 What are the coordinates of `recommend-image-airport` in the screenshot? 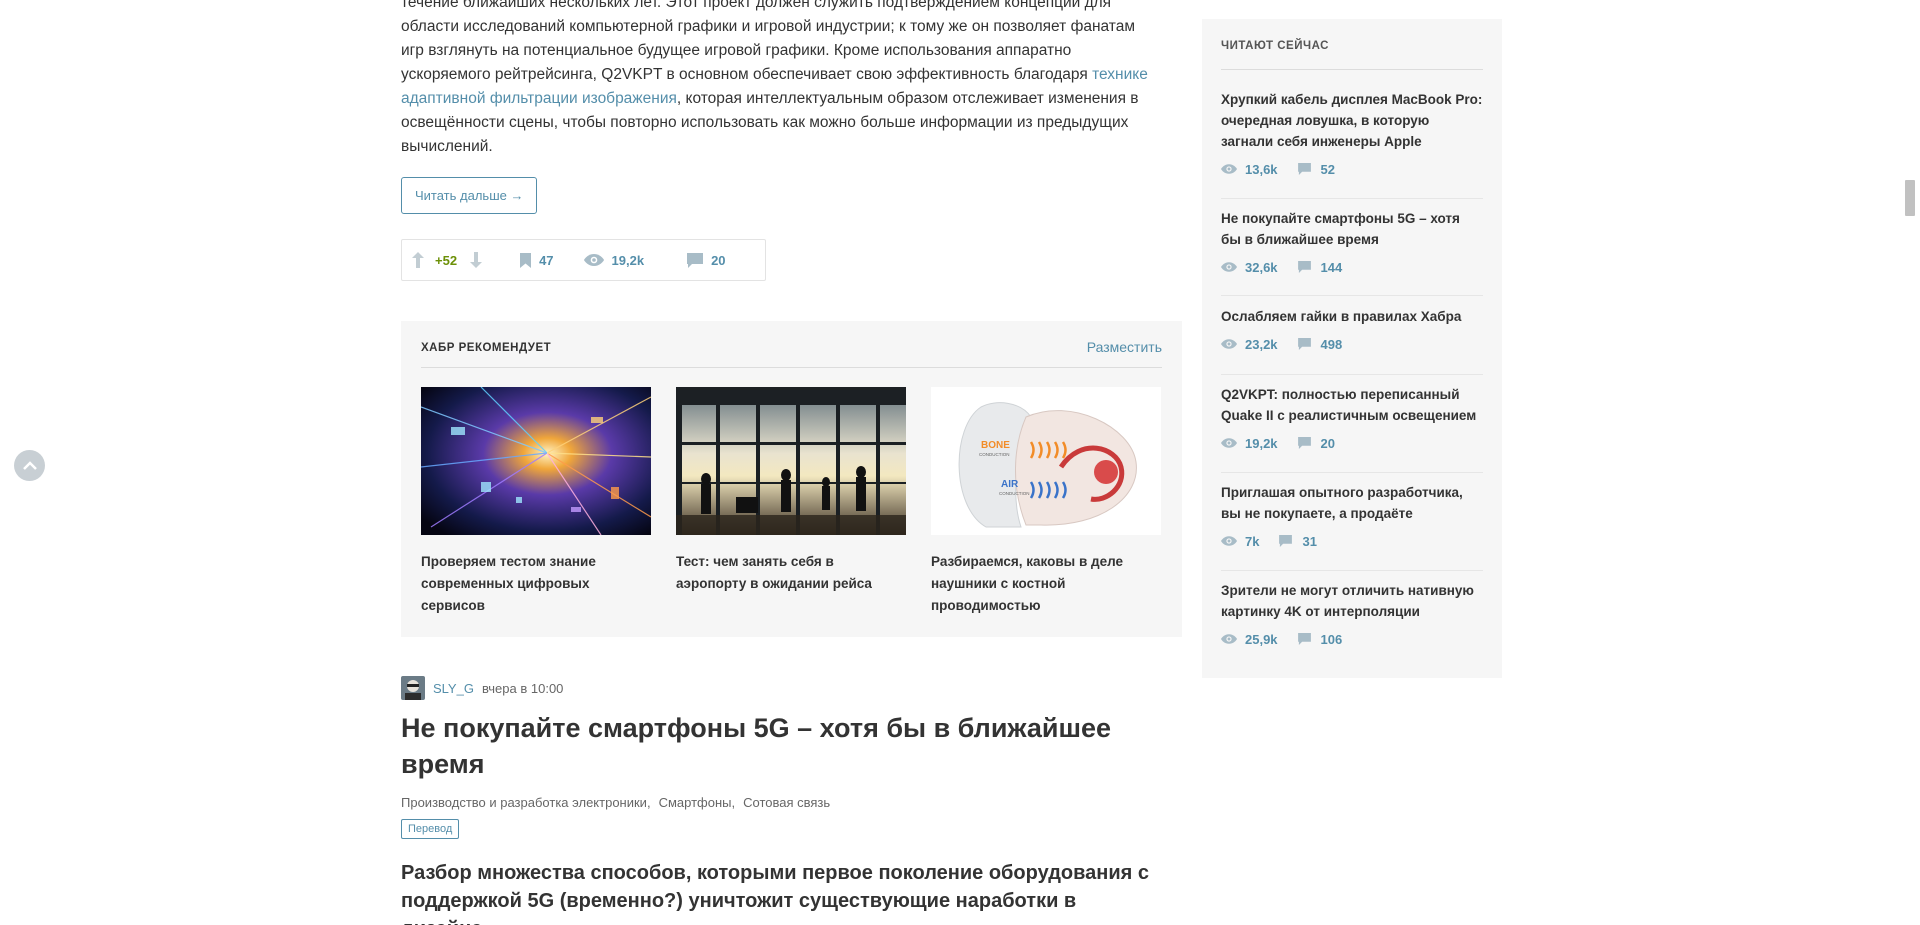 It's located at (791, 461).